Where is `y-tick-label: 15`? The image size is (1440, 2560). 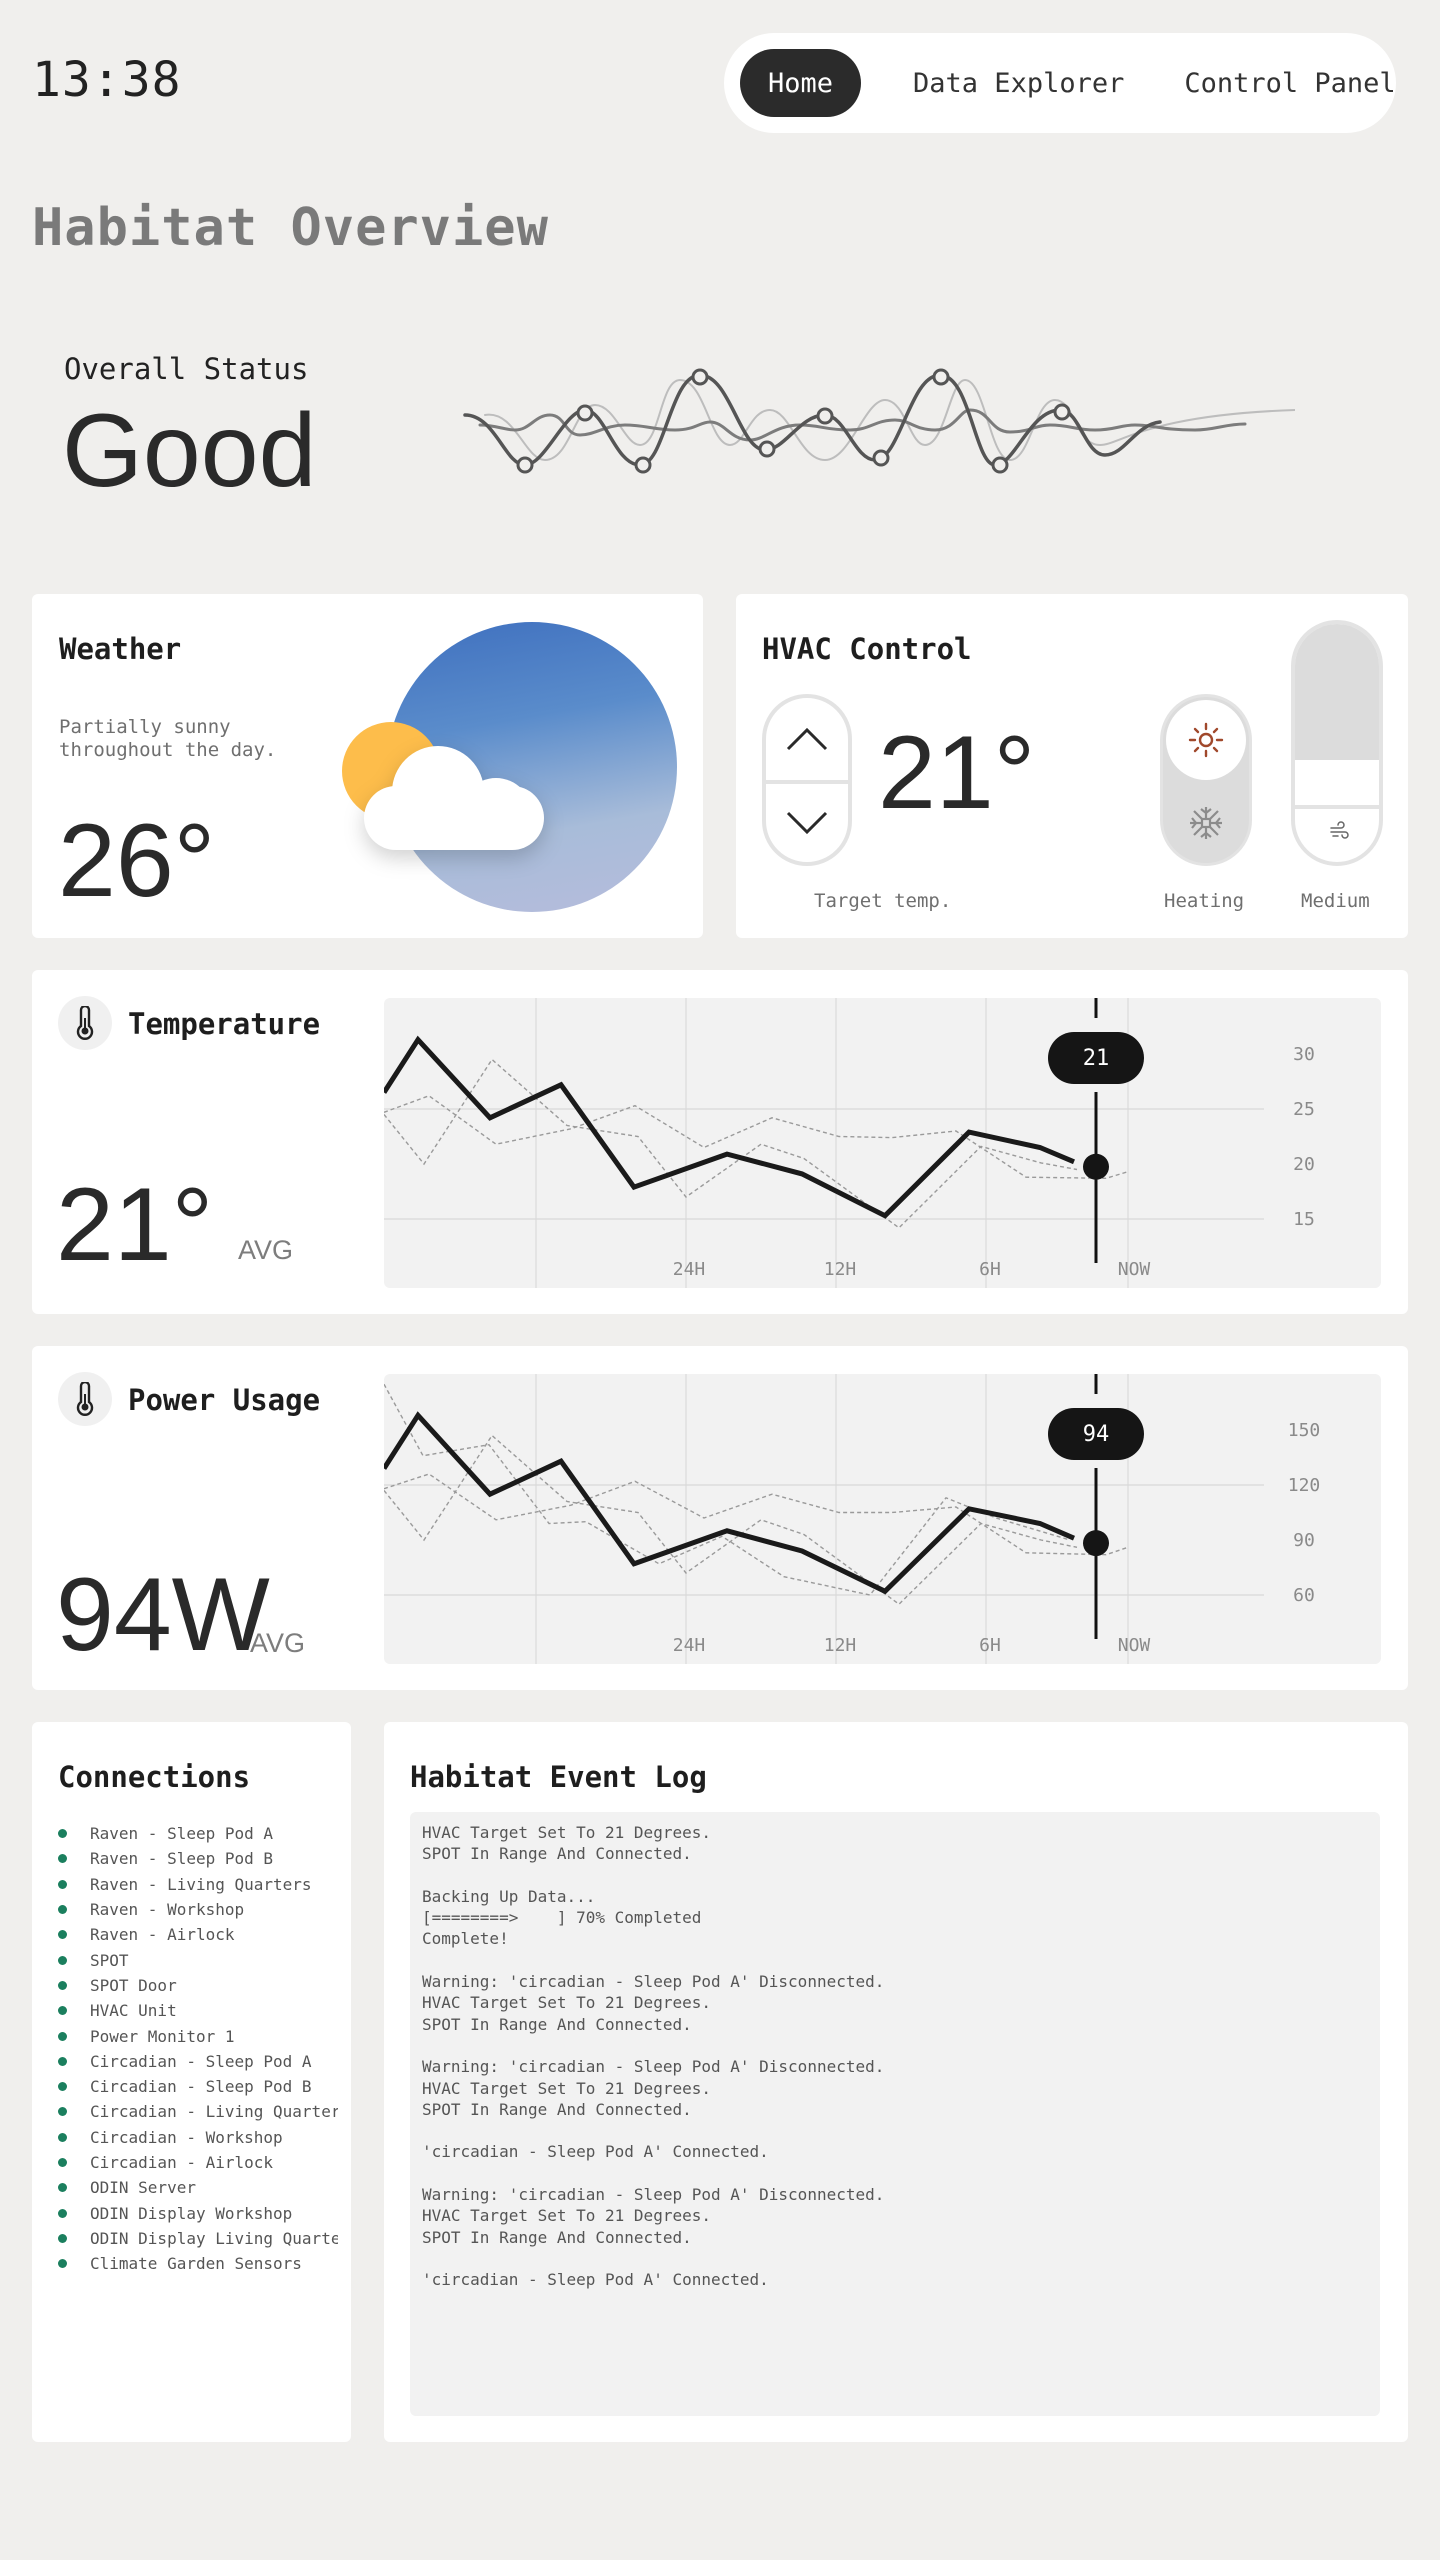 y-tick-label: 15 is located at coordinates (1304, 1219).